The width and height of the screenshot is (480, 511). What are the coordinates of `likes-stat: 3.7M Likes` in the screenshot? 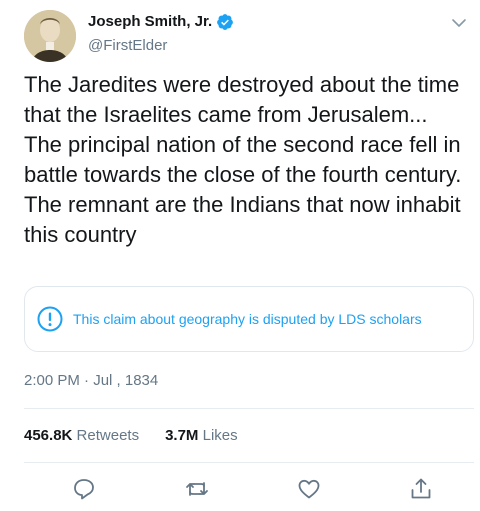 It's located at (201, 435).